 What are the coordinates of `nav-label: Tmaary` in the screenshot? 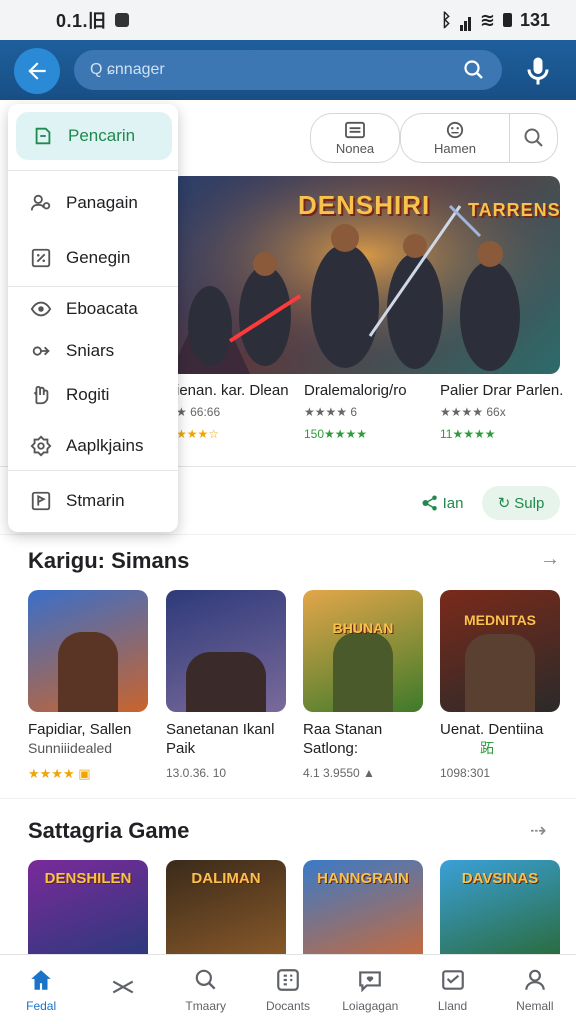 It's located at (206, 1005).